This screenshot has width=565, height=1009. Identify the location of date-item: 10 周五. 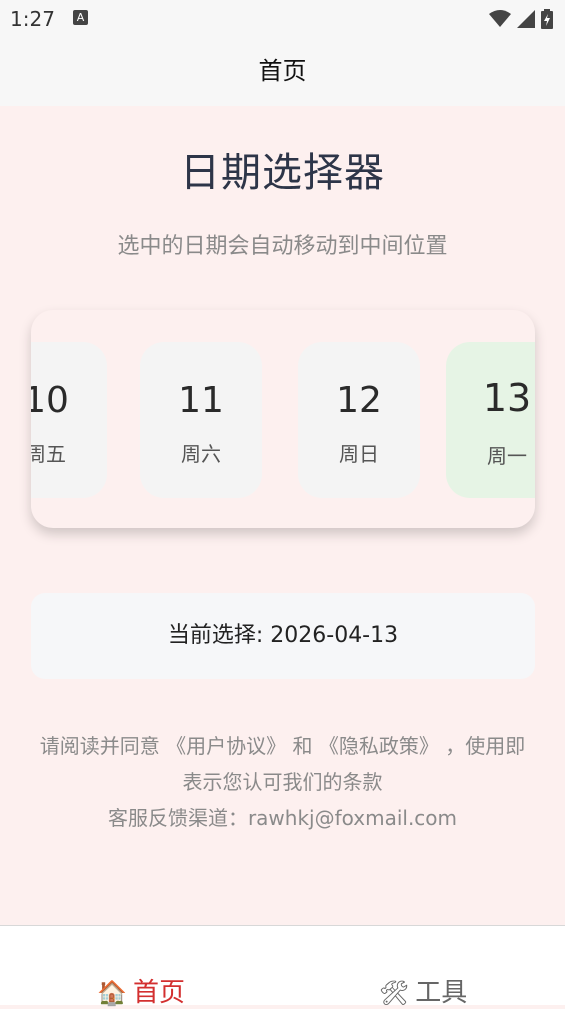
(69, 420).